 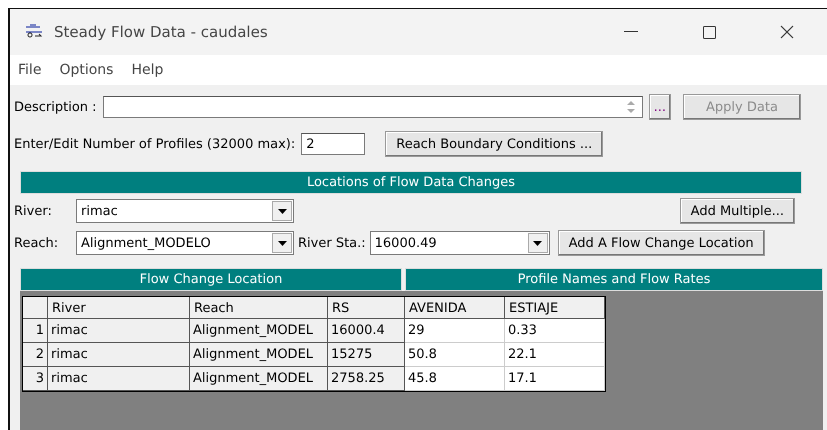 What do you see at coordinates (35, 355) in the screenshot?
I see `row-number: 2` at bounding box center [35, 355].